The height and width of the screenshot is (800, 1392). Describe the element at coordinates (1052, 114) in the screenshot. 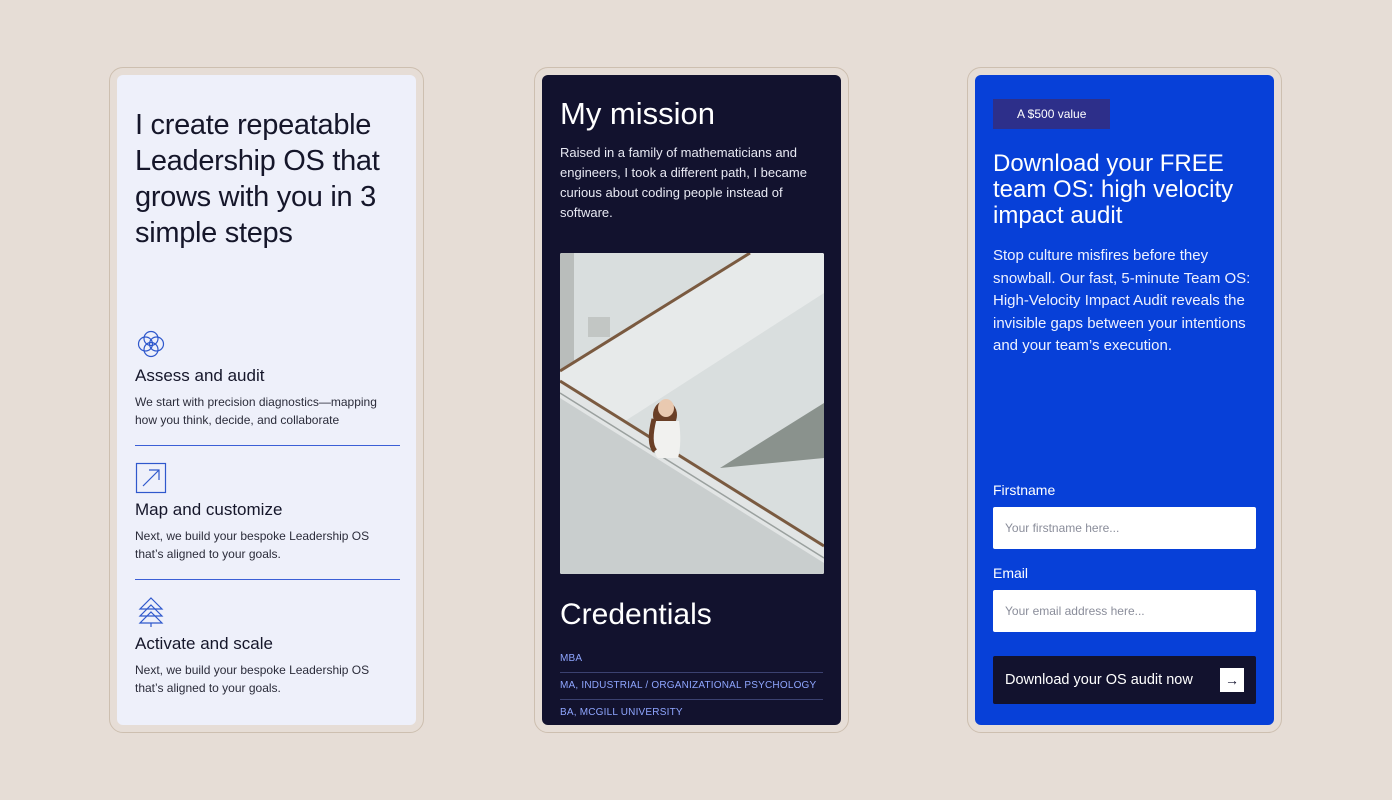

I see `value-badge: A $500 value` at that location.